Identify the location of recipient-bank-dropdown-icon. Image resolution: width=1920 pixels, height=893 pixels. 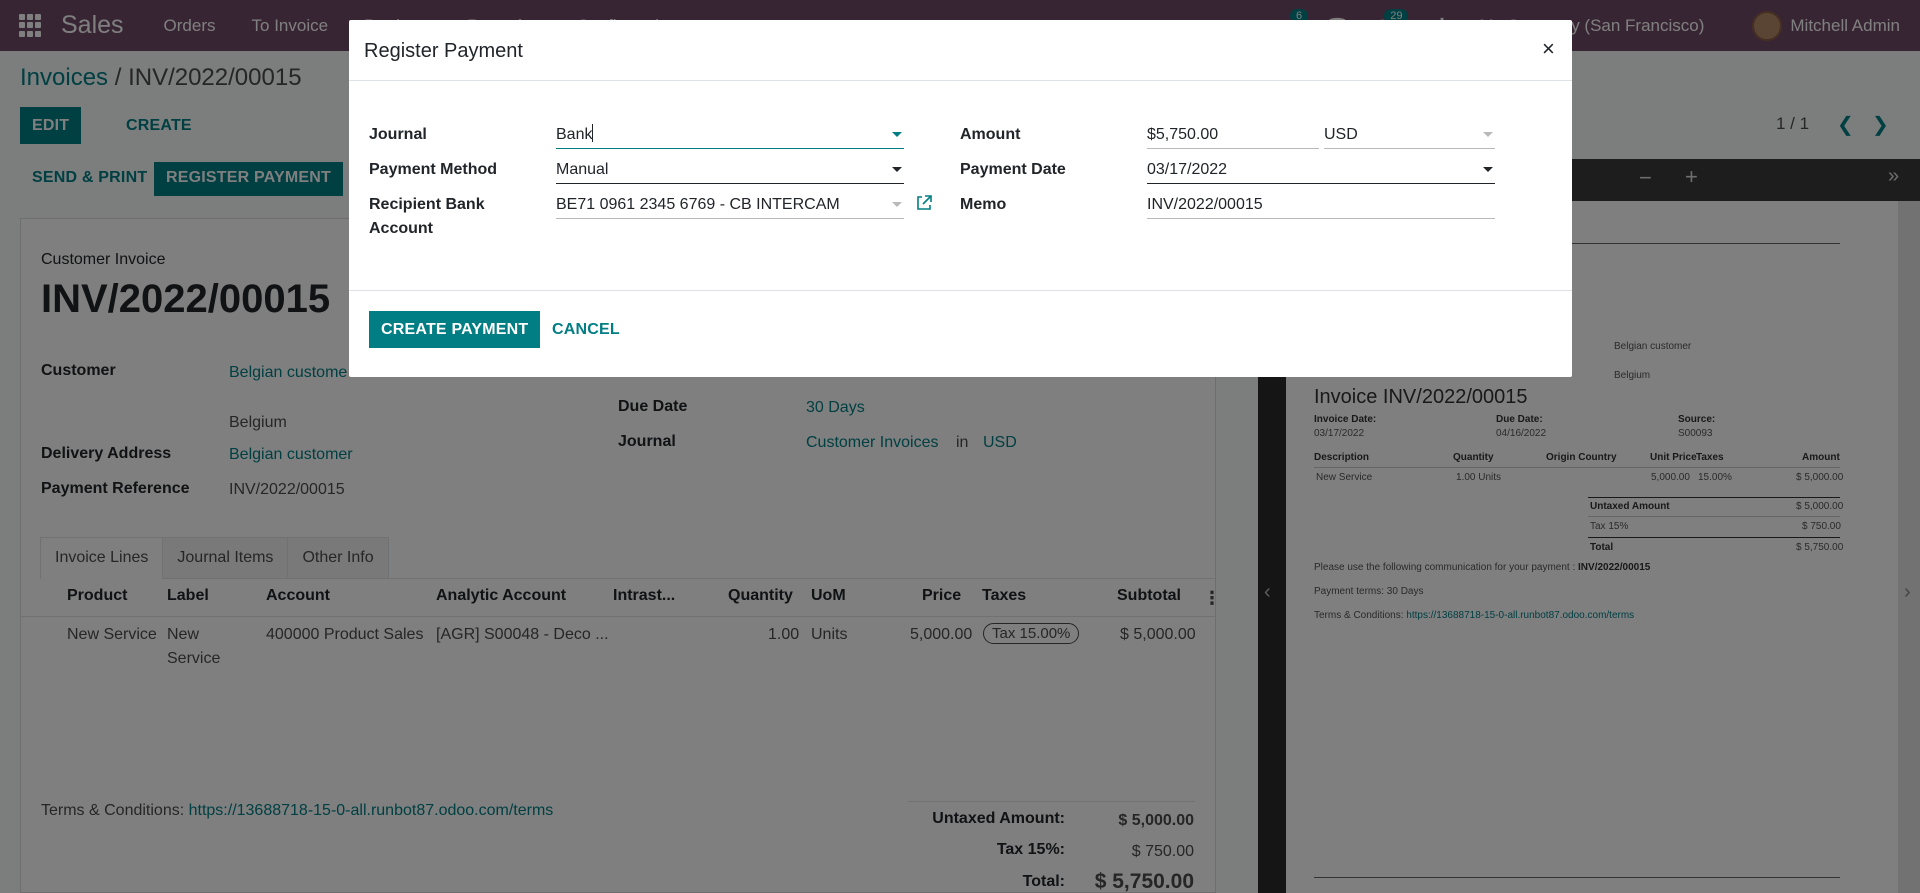
(897, 204).